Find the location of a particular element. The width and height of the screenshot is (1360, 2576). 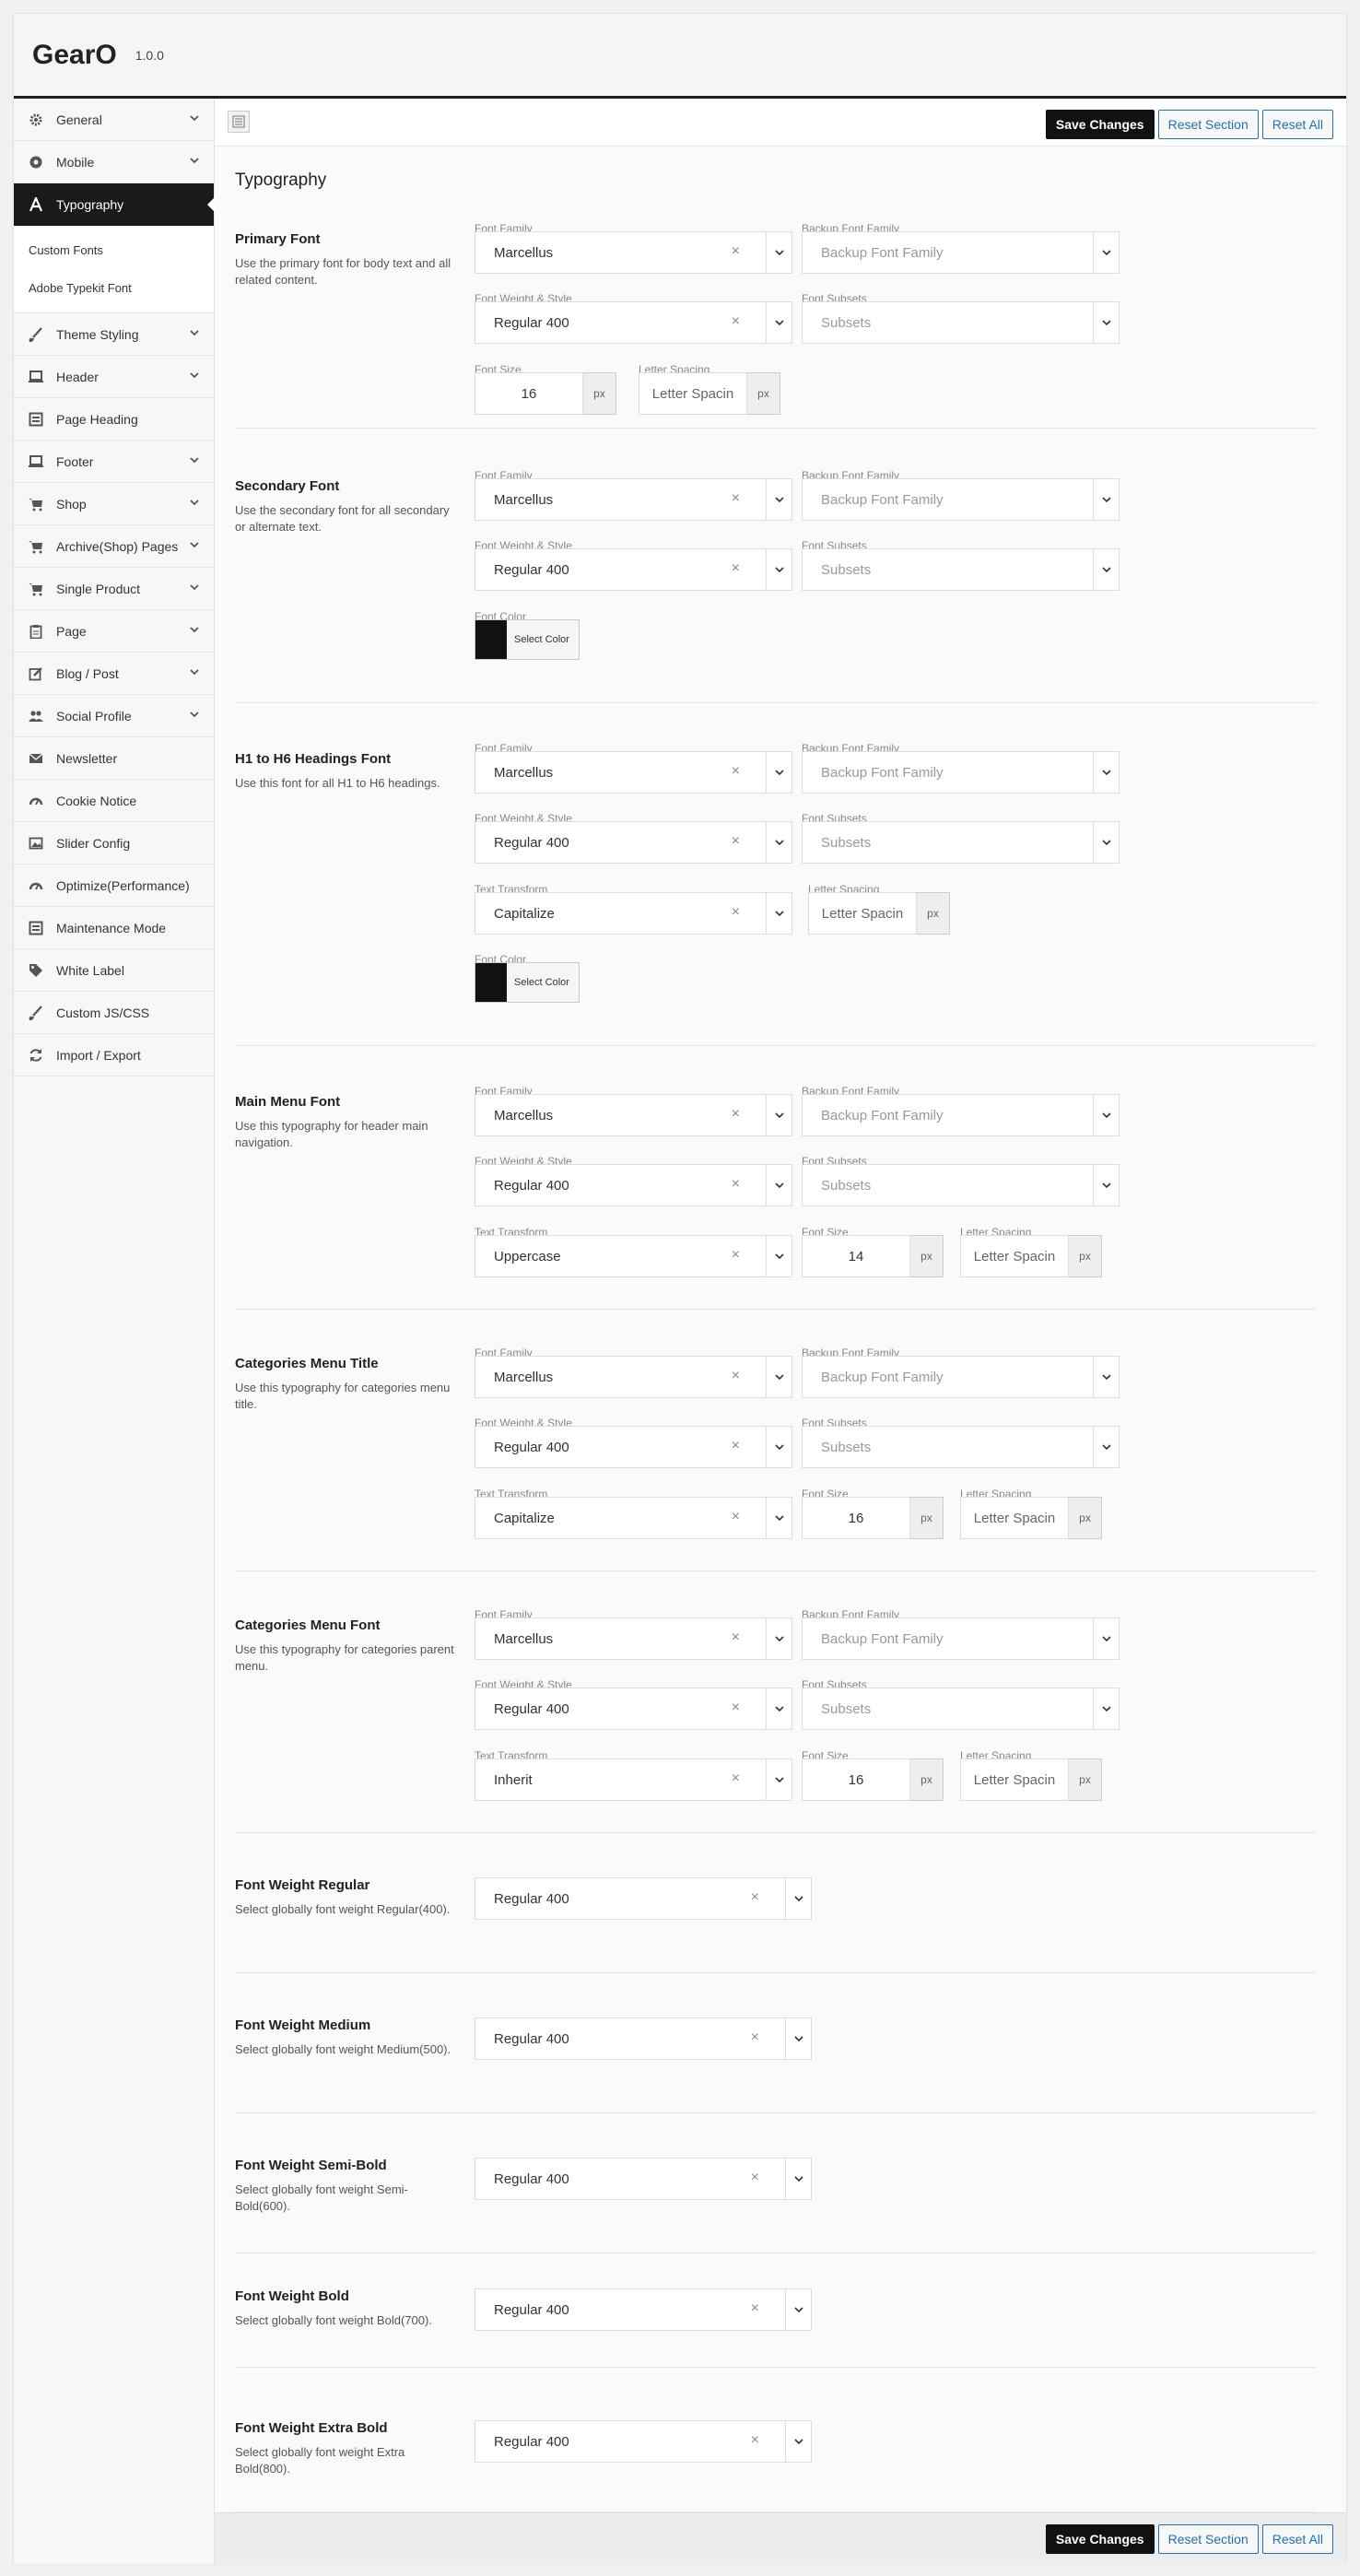

cat-font-font-size: 16 px is located at coordinates (873, 1780).